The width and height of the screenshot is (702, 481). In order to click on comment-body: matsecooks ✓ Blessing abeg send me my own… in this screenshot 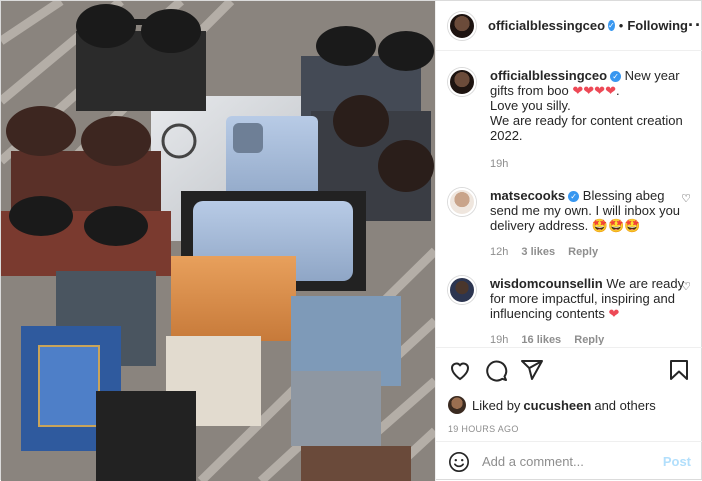, I will do `click(587, 224)`.